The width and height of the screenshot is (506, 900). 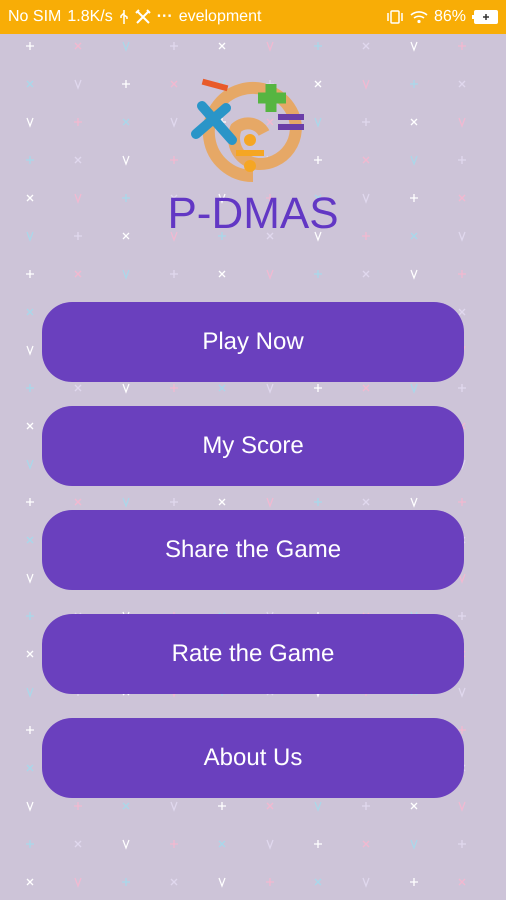 I want to click on network-speed: 1.8K/s, so click(x=90, y=17).